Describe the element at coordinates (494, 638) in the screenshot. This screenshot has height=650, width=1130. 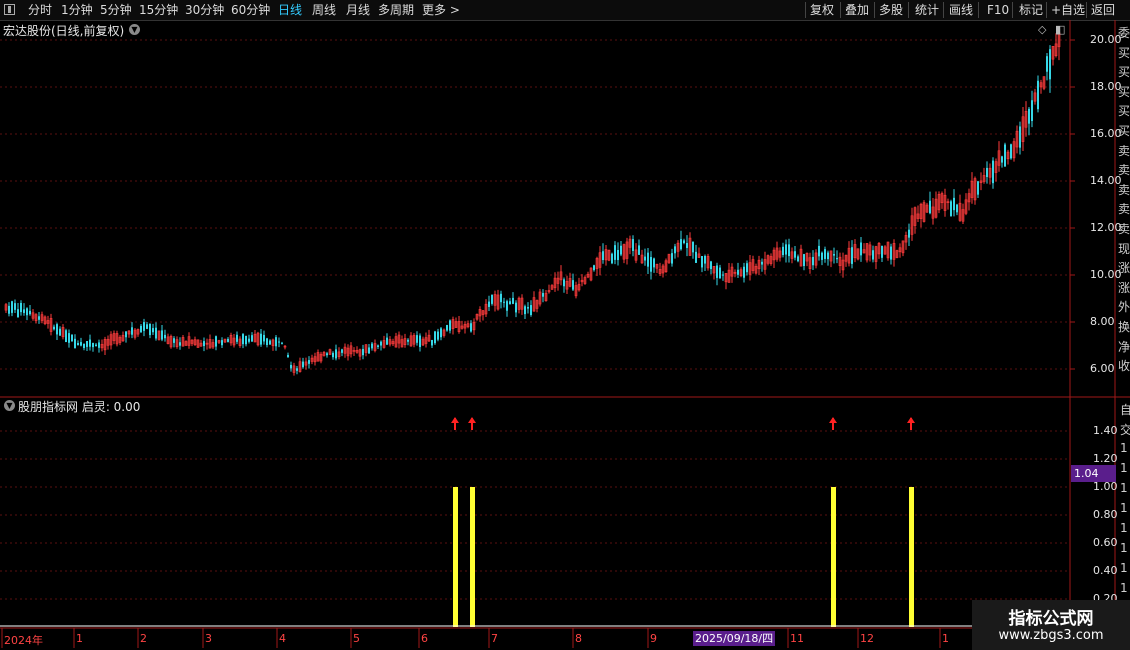
I see `date-tick-label: 7` at that location.